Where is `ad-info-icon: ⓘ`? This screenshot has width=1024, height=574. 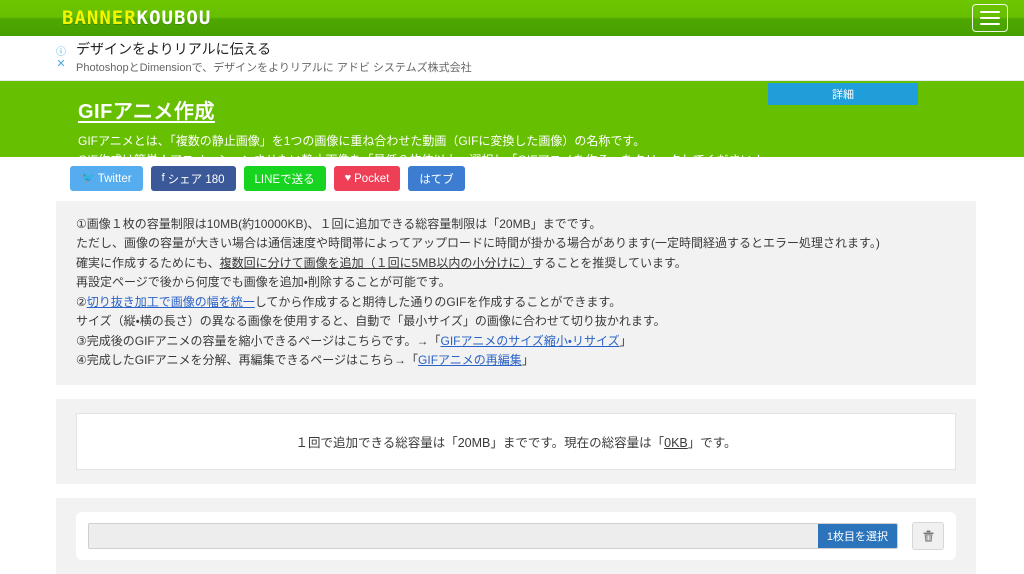
ad-info-icon: ⓘ is located at coordinates (61, 53).